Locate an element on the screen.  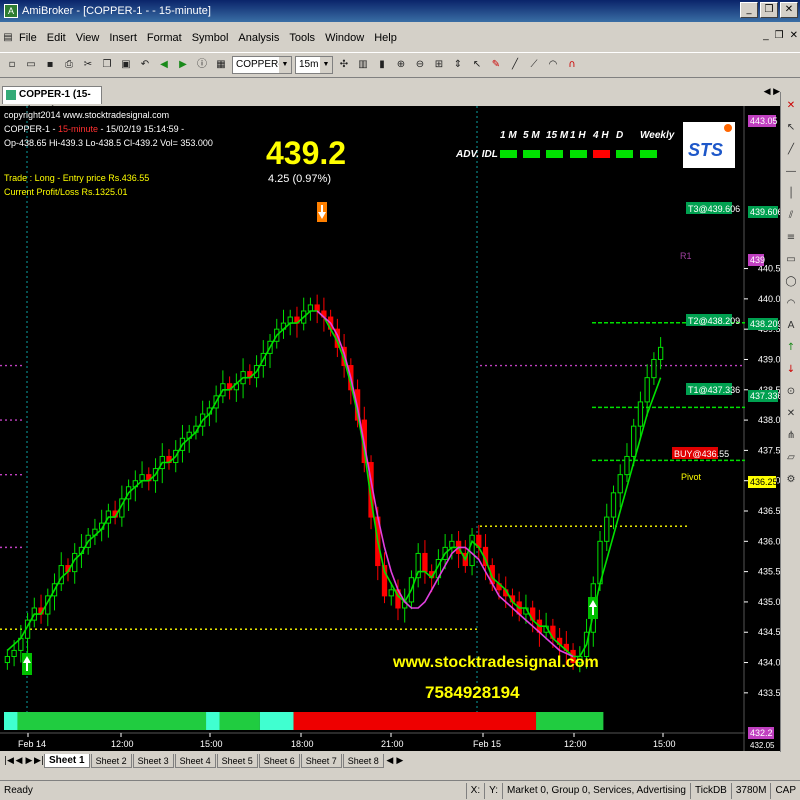
sheet-tab-2: Sheet 2 is located at coordinates (111, 761).